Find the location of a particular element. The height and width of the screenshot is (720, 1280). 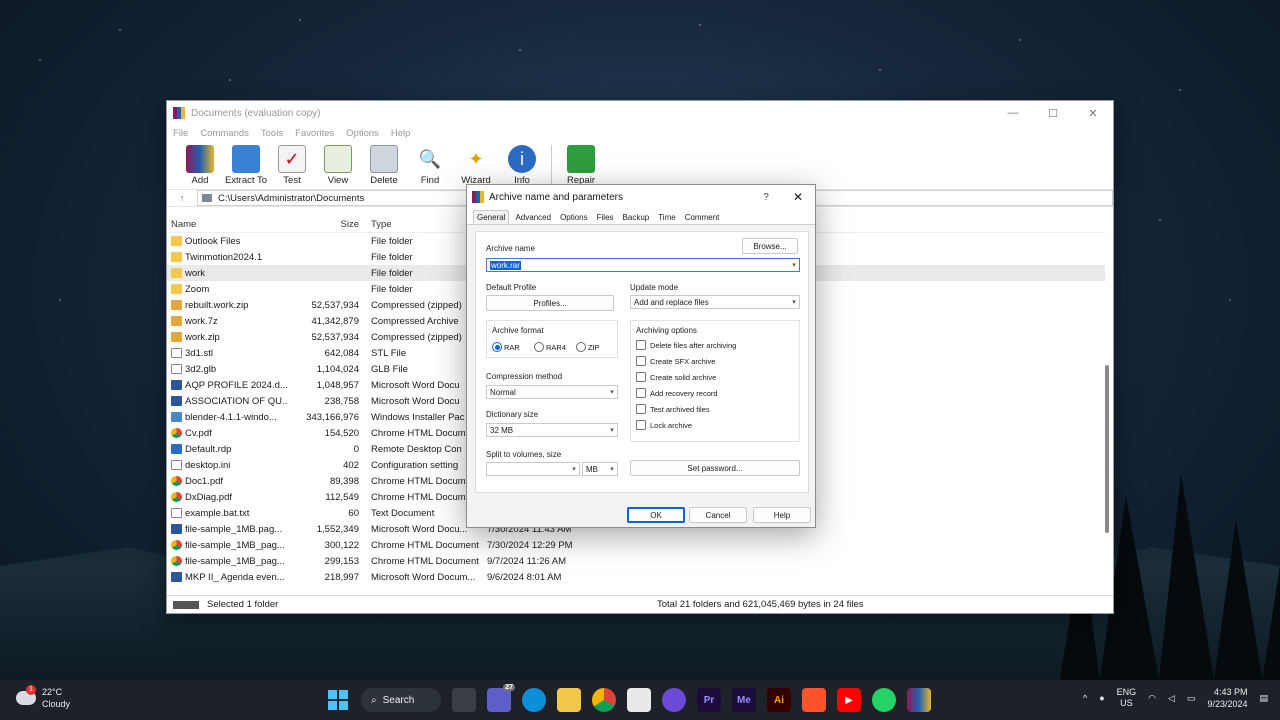

illustrator-icon: Ai is located at coordinates (779, 700).